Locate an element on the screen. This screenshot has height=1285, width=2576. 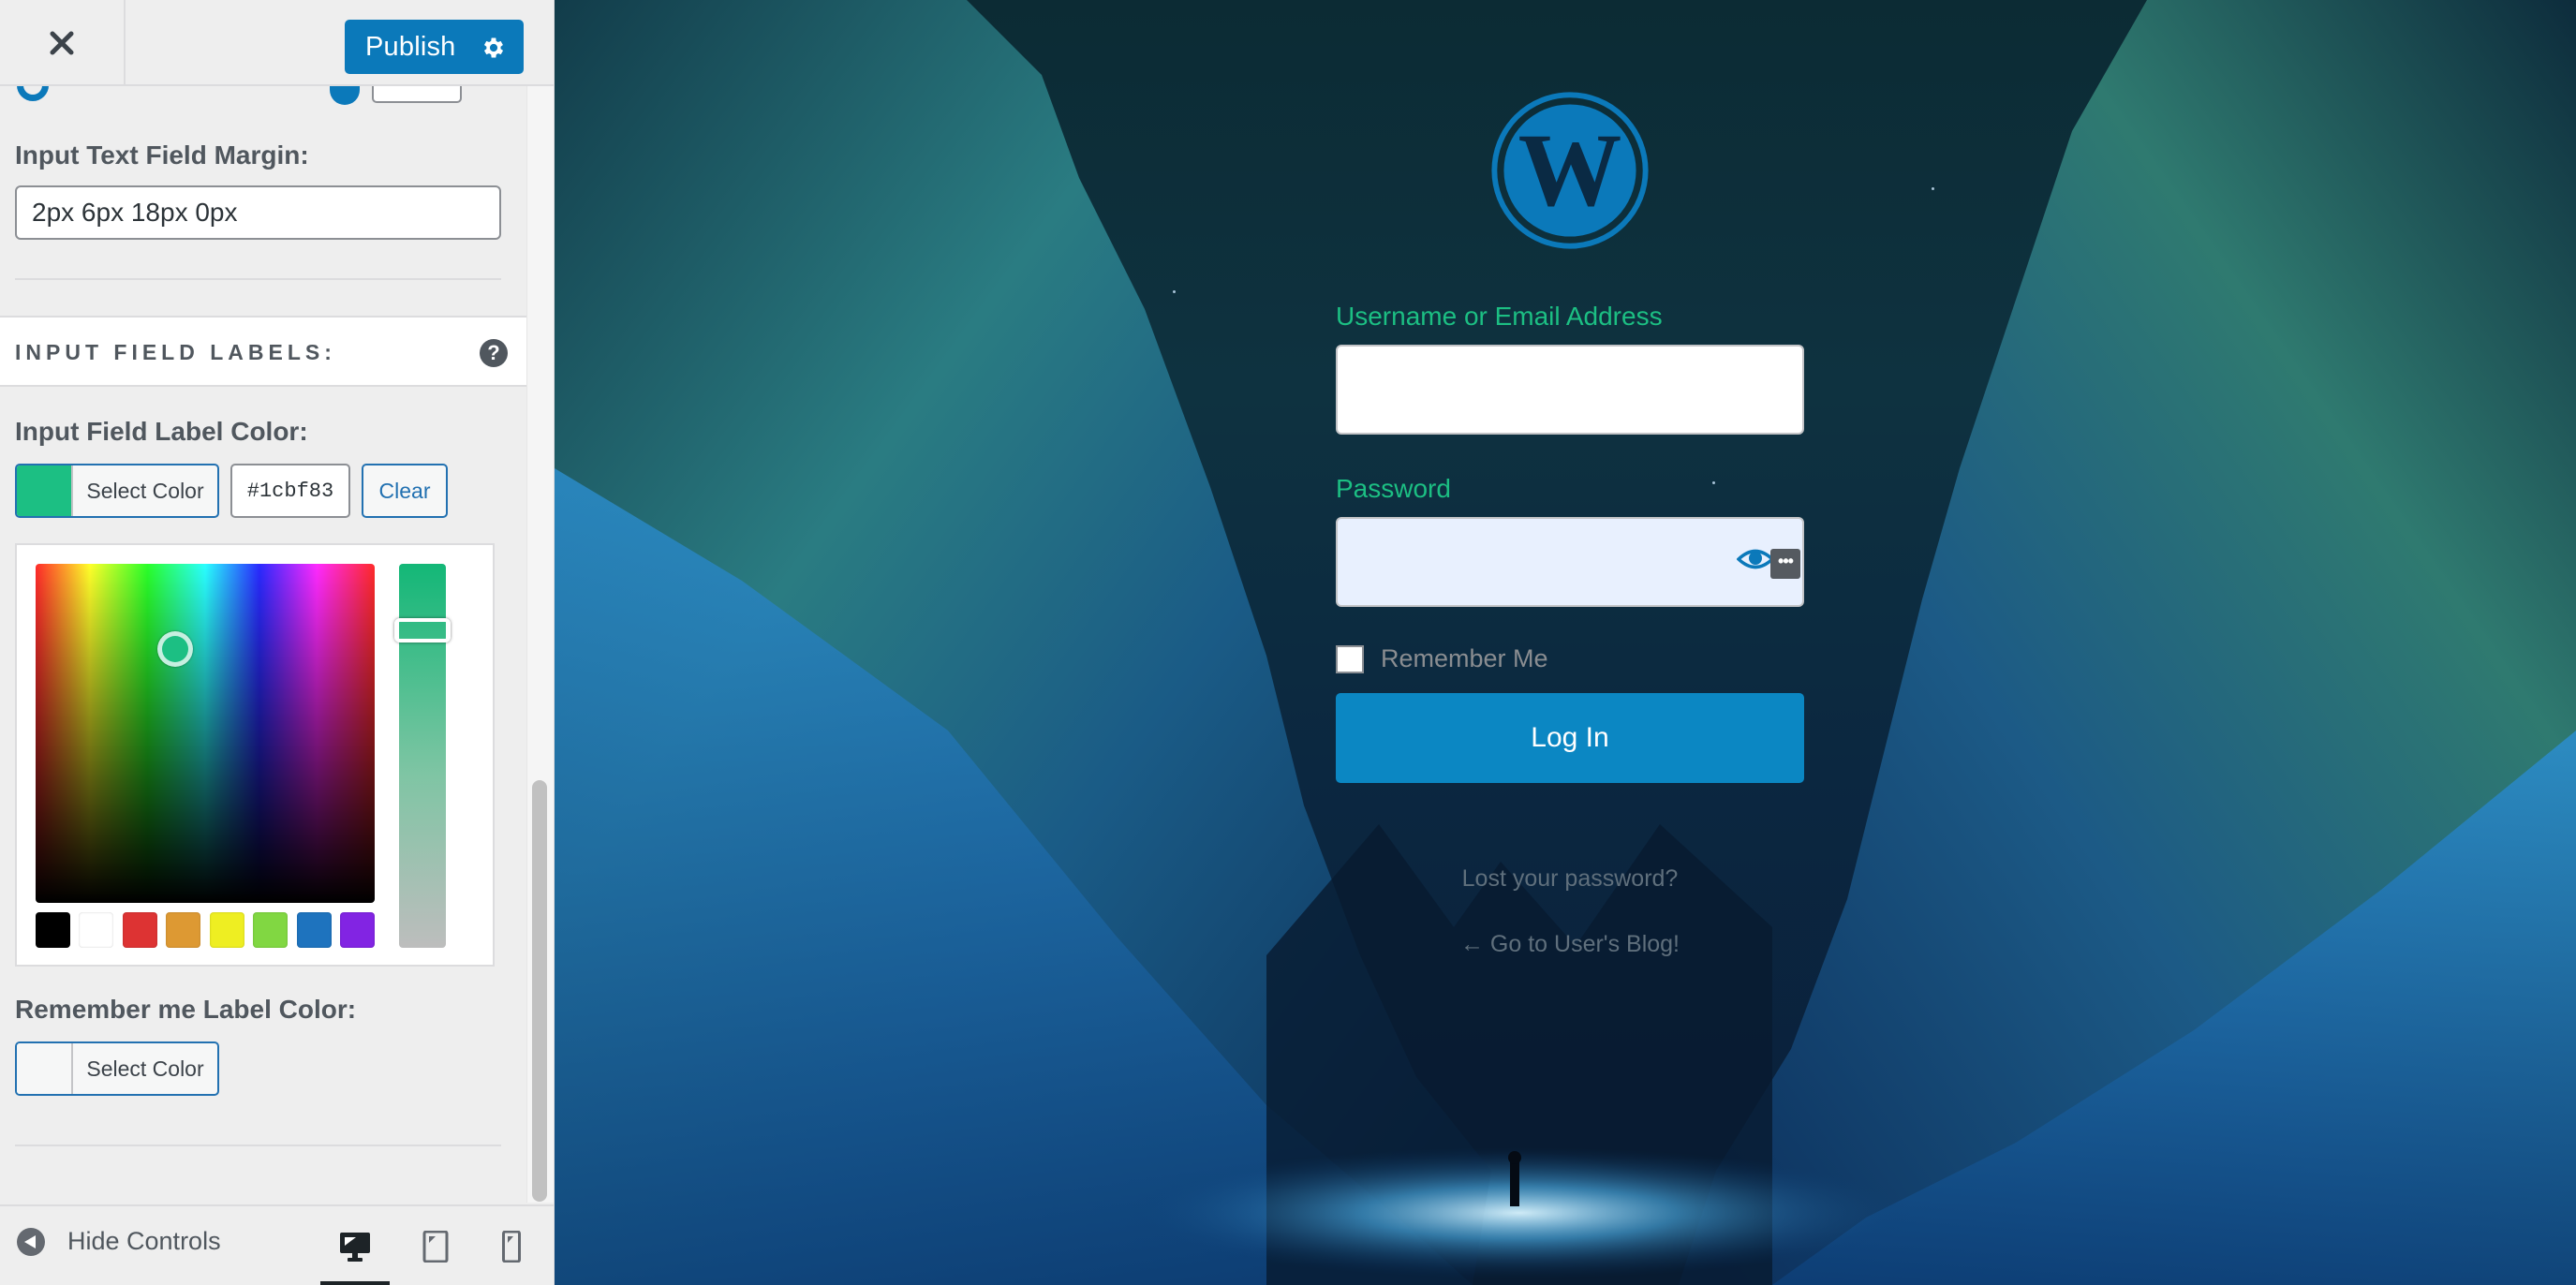
close-icon is located at coordinates (62, 43).